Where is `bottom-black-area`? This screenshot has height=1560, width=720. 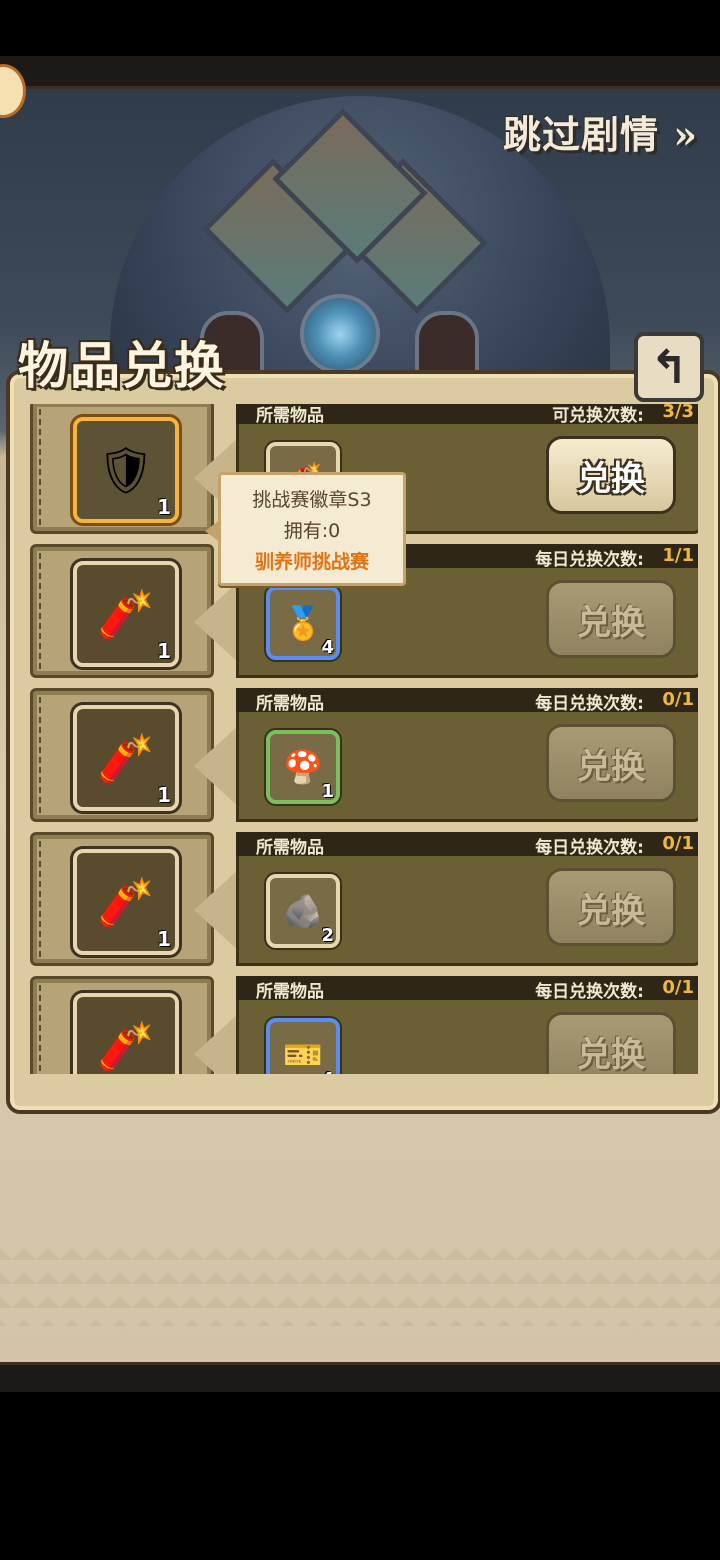 bottom-black-area is located at coordinates (360, 1476).